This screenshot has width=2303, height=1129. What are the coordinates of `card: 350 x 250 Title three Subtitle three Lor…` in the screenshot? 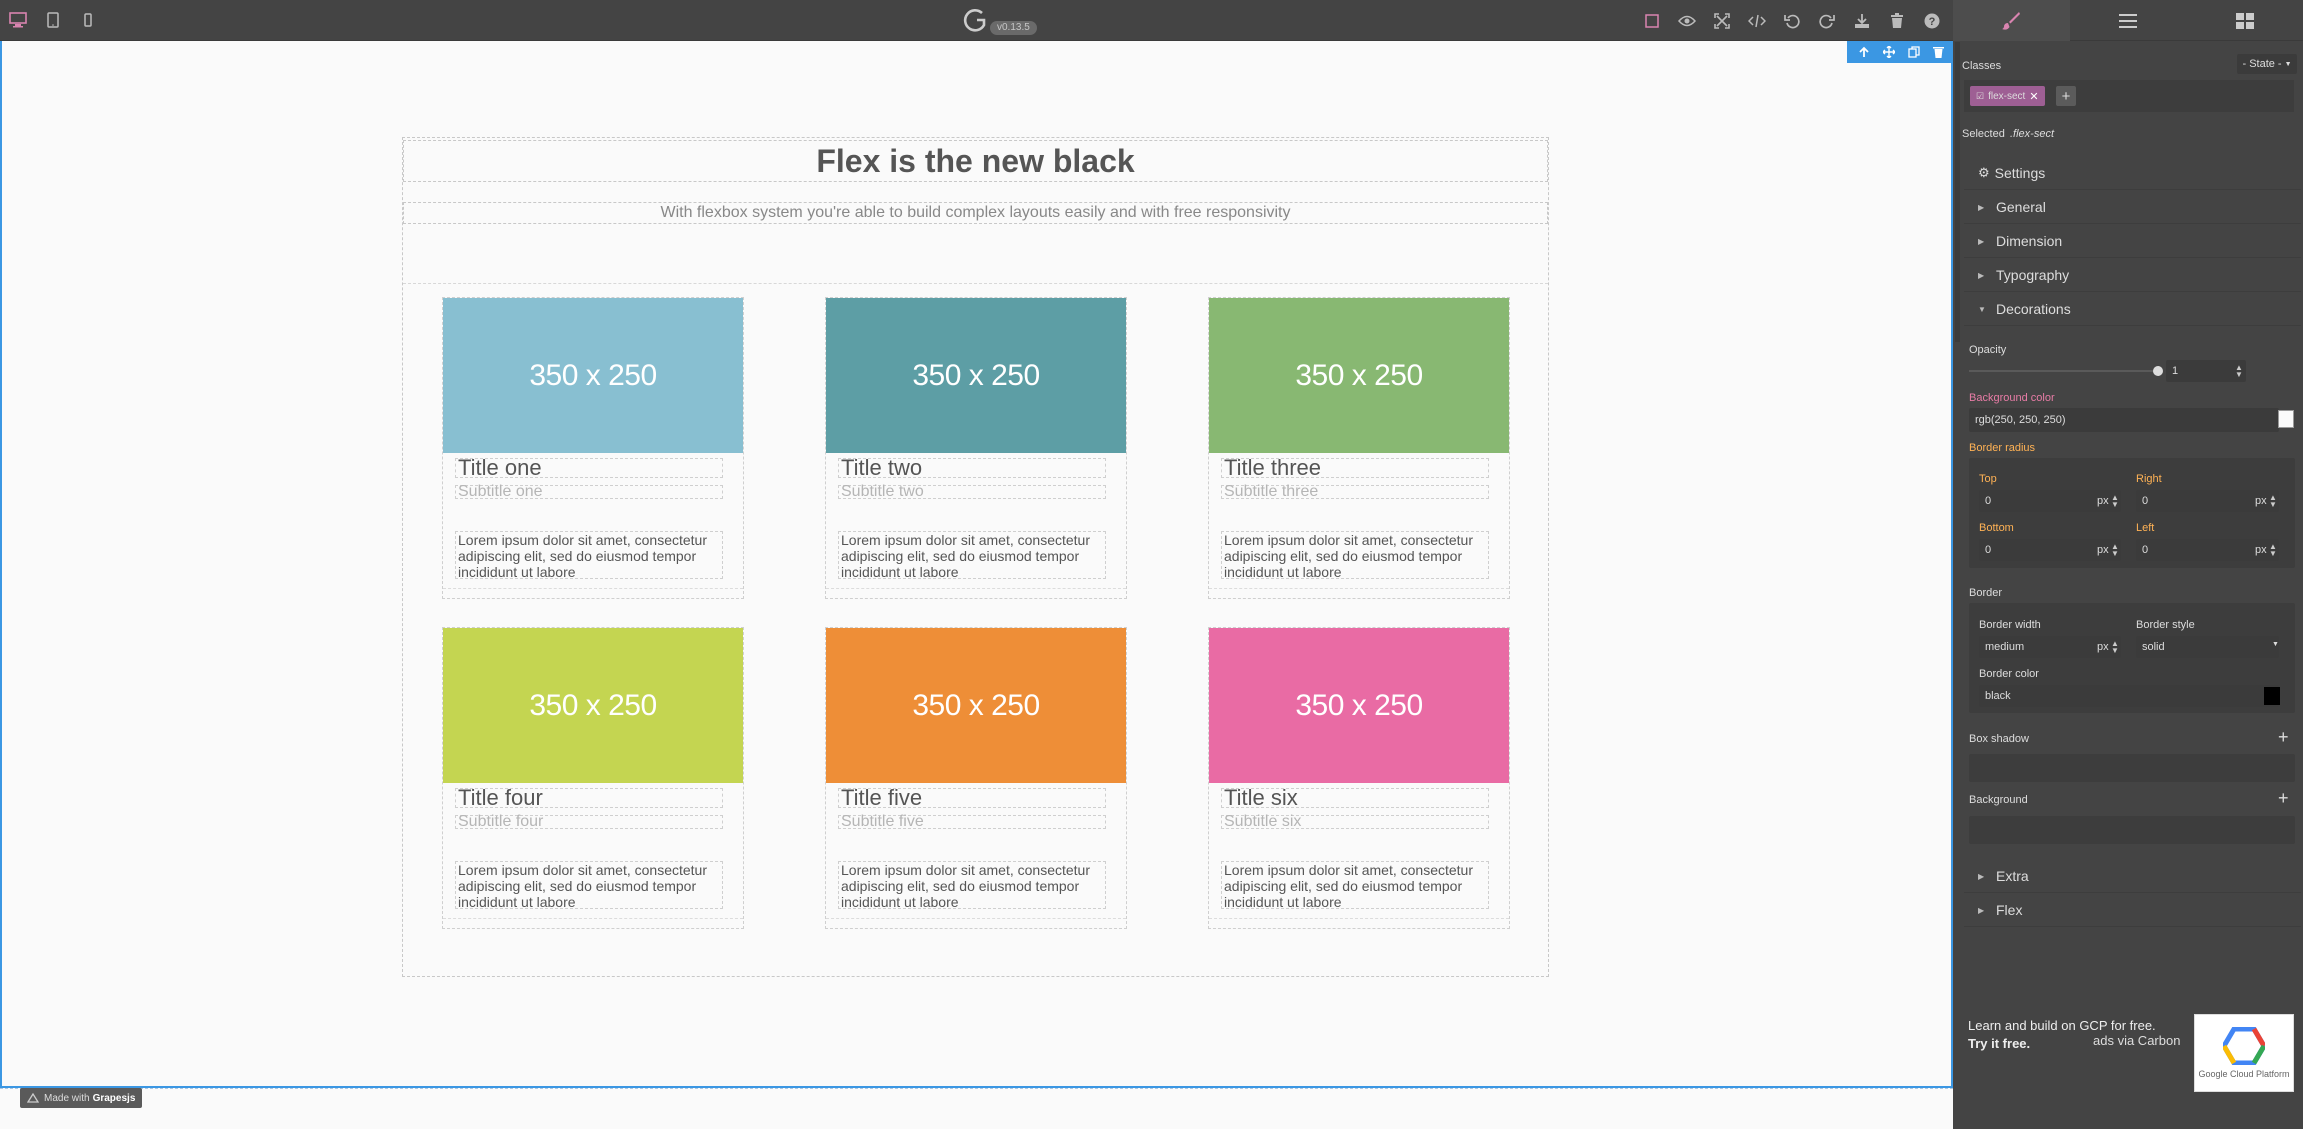 It's located at (1359, 448).